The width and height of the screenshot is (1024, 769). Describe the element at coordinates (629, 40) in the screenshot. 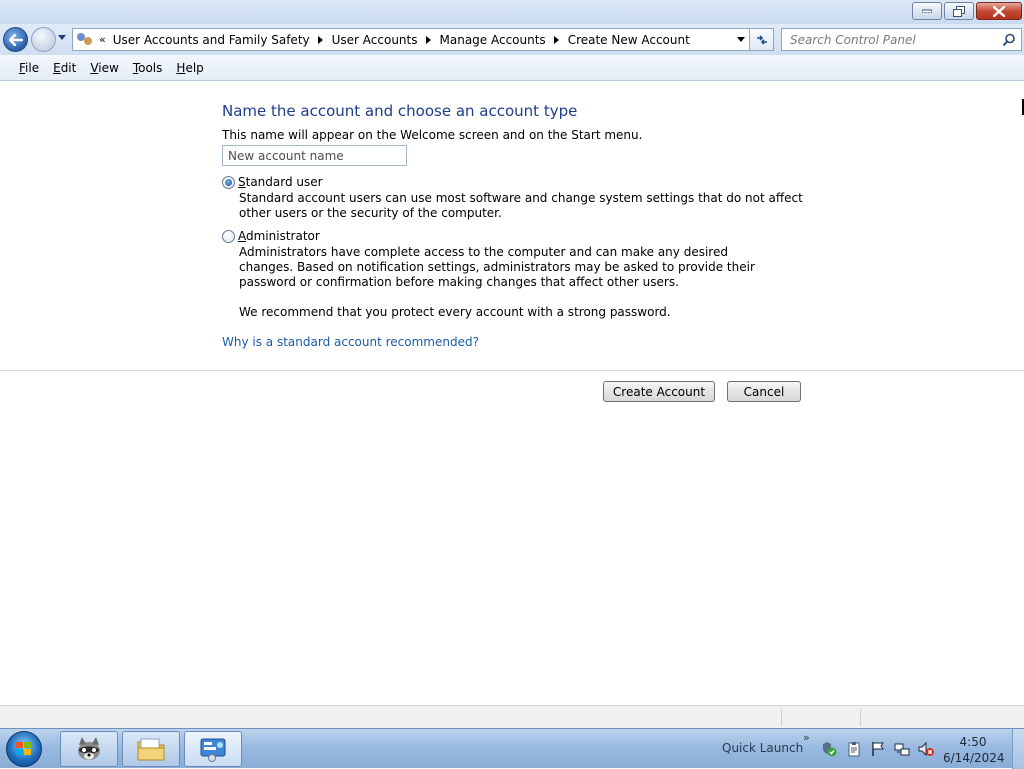

I see `breadcrumb-create-new-account: Create New Account` at that location.